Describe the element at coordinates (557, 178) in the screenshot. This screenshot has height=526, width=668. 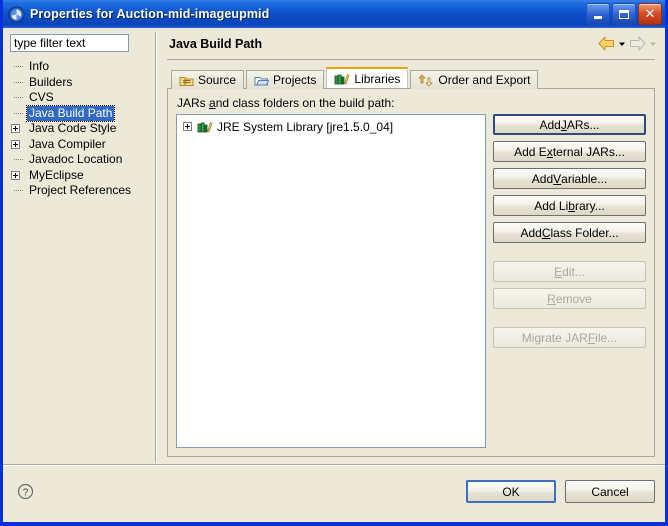
I see `btn-mnemonic: V` at that location.